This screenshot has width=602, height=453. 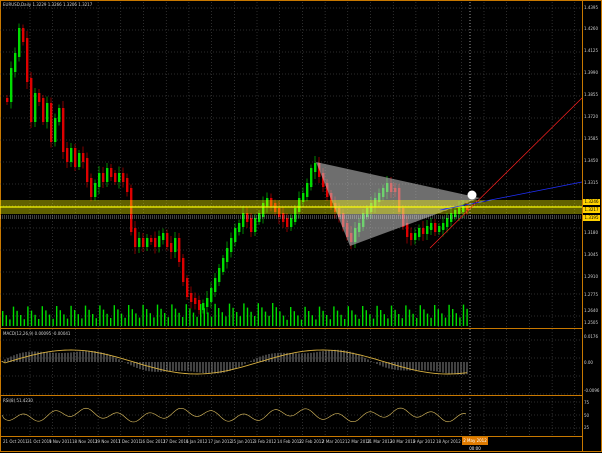 I want to click on price-tag: 1.3246, so click(x=591, y=202).